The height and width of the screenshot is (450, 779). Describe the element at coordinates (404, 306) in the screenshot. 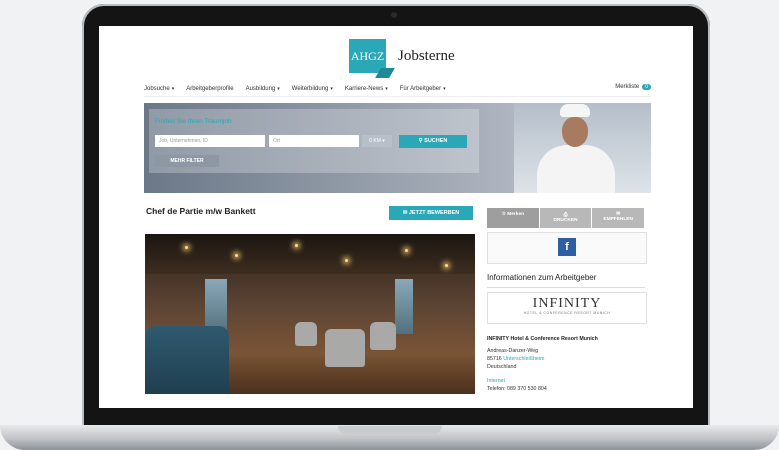

I see `photo-window` at that location.